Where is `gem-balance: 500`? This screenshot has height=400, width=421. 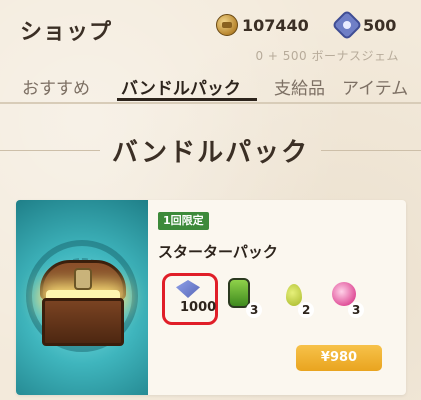 gem-balance: 500 is located at coordinates (364, 25).